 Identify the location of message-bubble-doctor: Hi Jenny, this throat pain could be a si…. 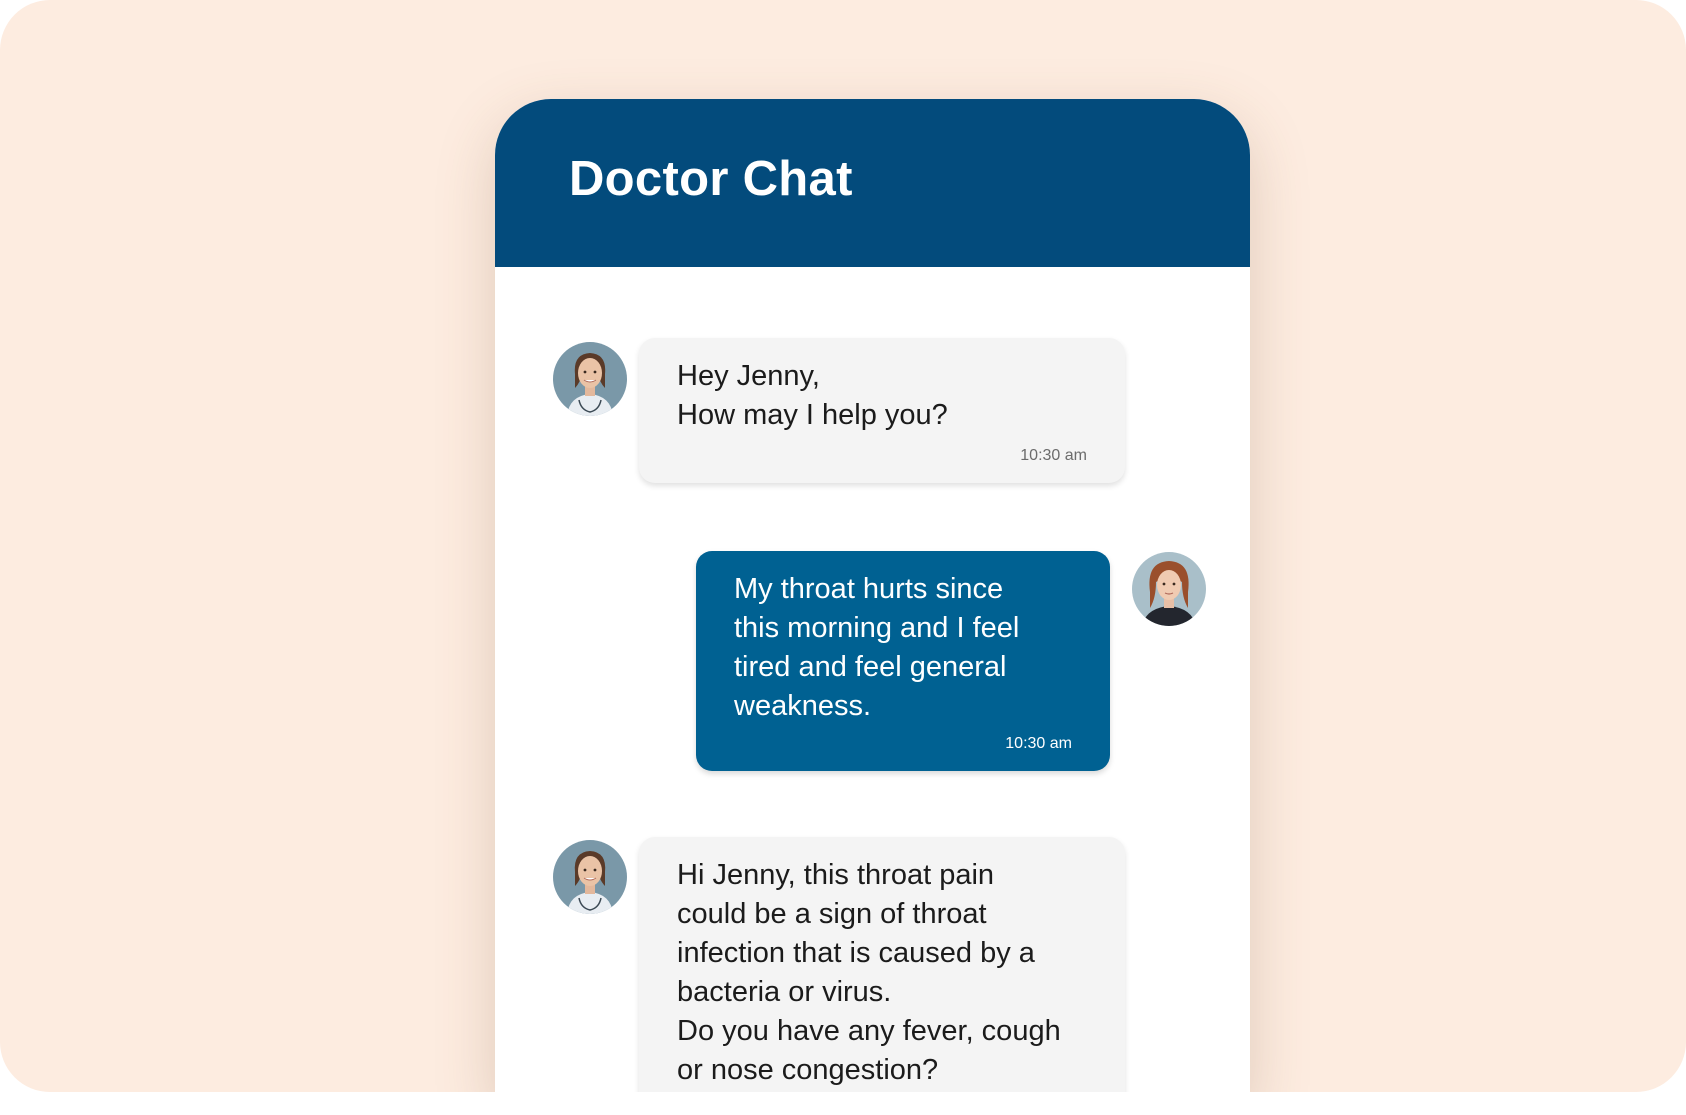
(882, 964).